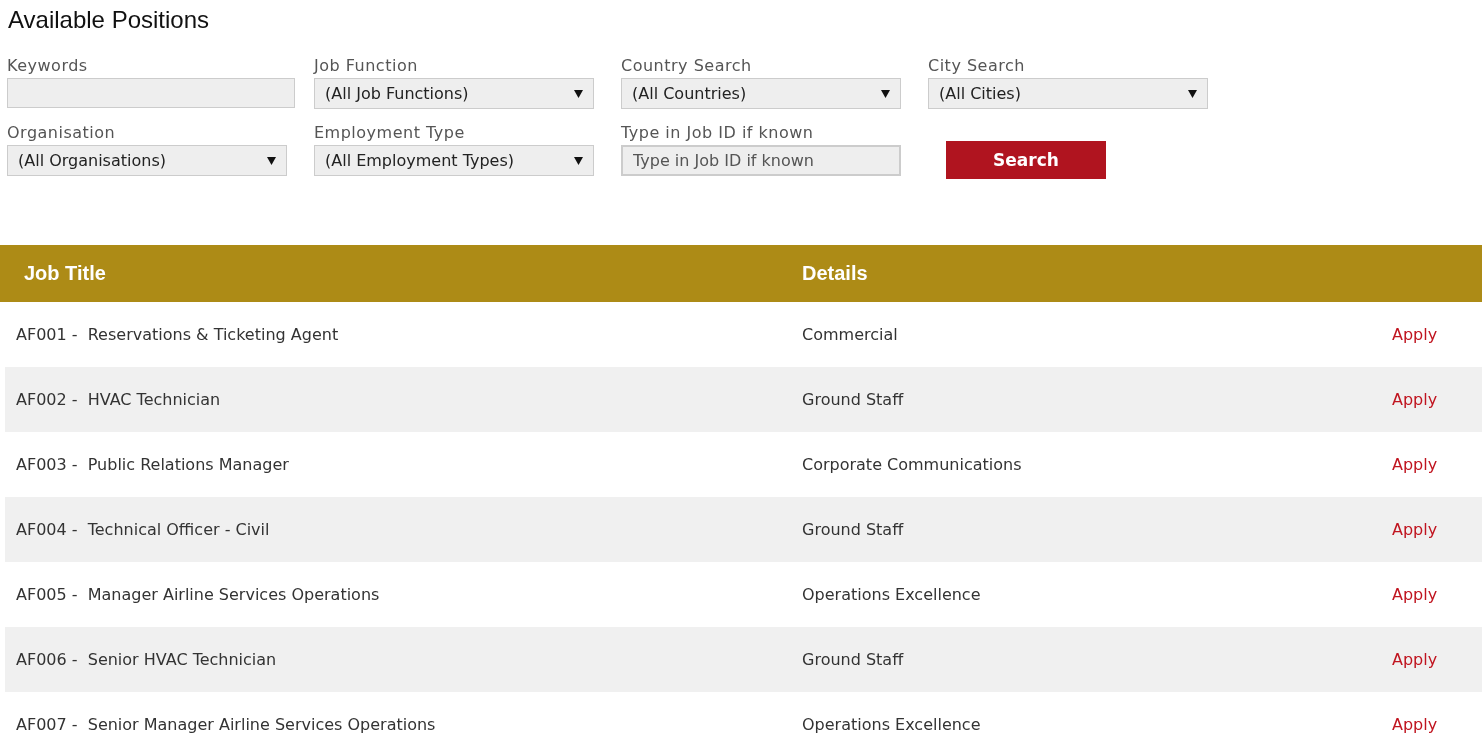 Image resolution: width=1482 pixels, height=756 pixels. Describe the element at coordinates (146, 659) in the screenshot. I see `job-title: AF006 - Senior HVAC Technician` at that location.